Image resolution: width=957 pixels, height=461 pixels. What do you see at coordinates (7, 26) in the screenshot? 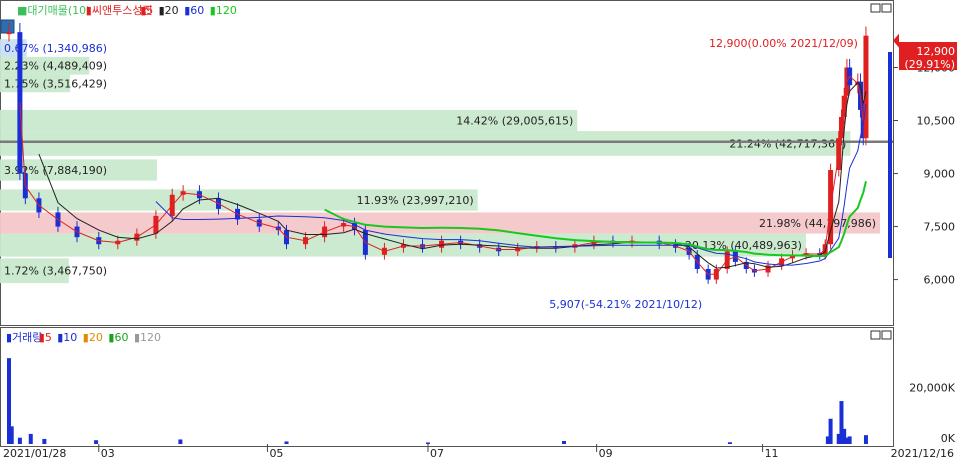
I see `collapse-icon` at bounding box center [7, 26].